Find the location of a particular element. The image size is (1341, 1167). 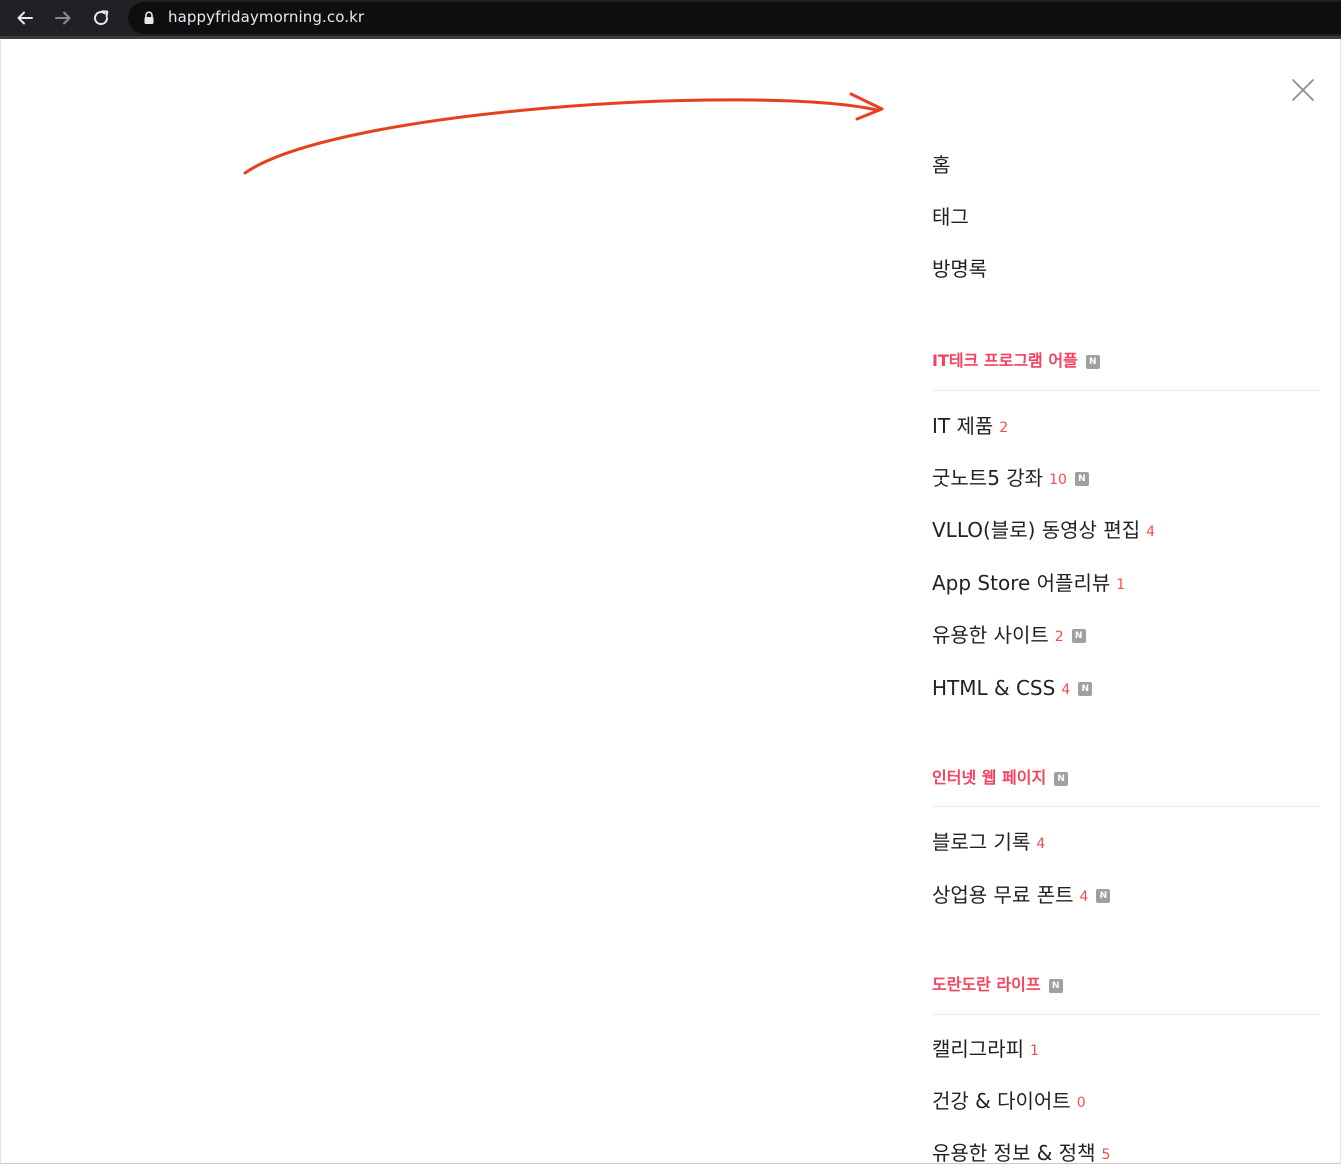

category-label: 굿노트5 강좌 is located at coordinates (988, 478).